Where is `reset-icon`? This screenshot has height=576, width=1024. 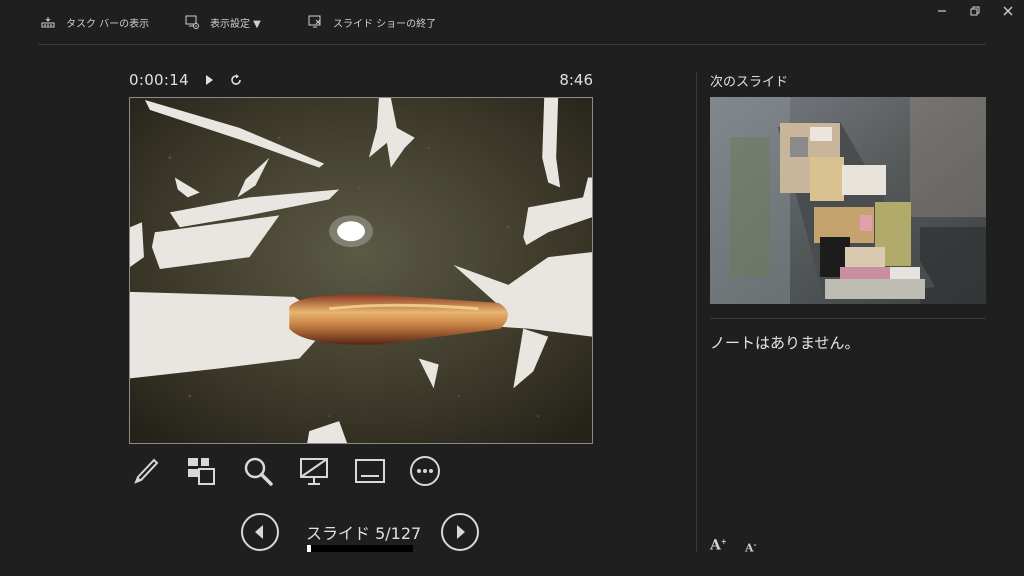 reset-icon is located at coordinates (236, 79).